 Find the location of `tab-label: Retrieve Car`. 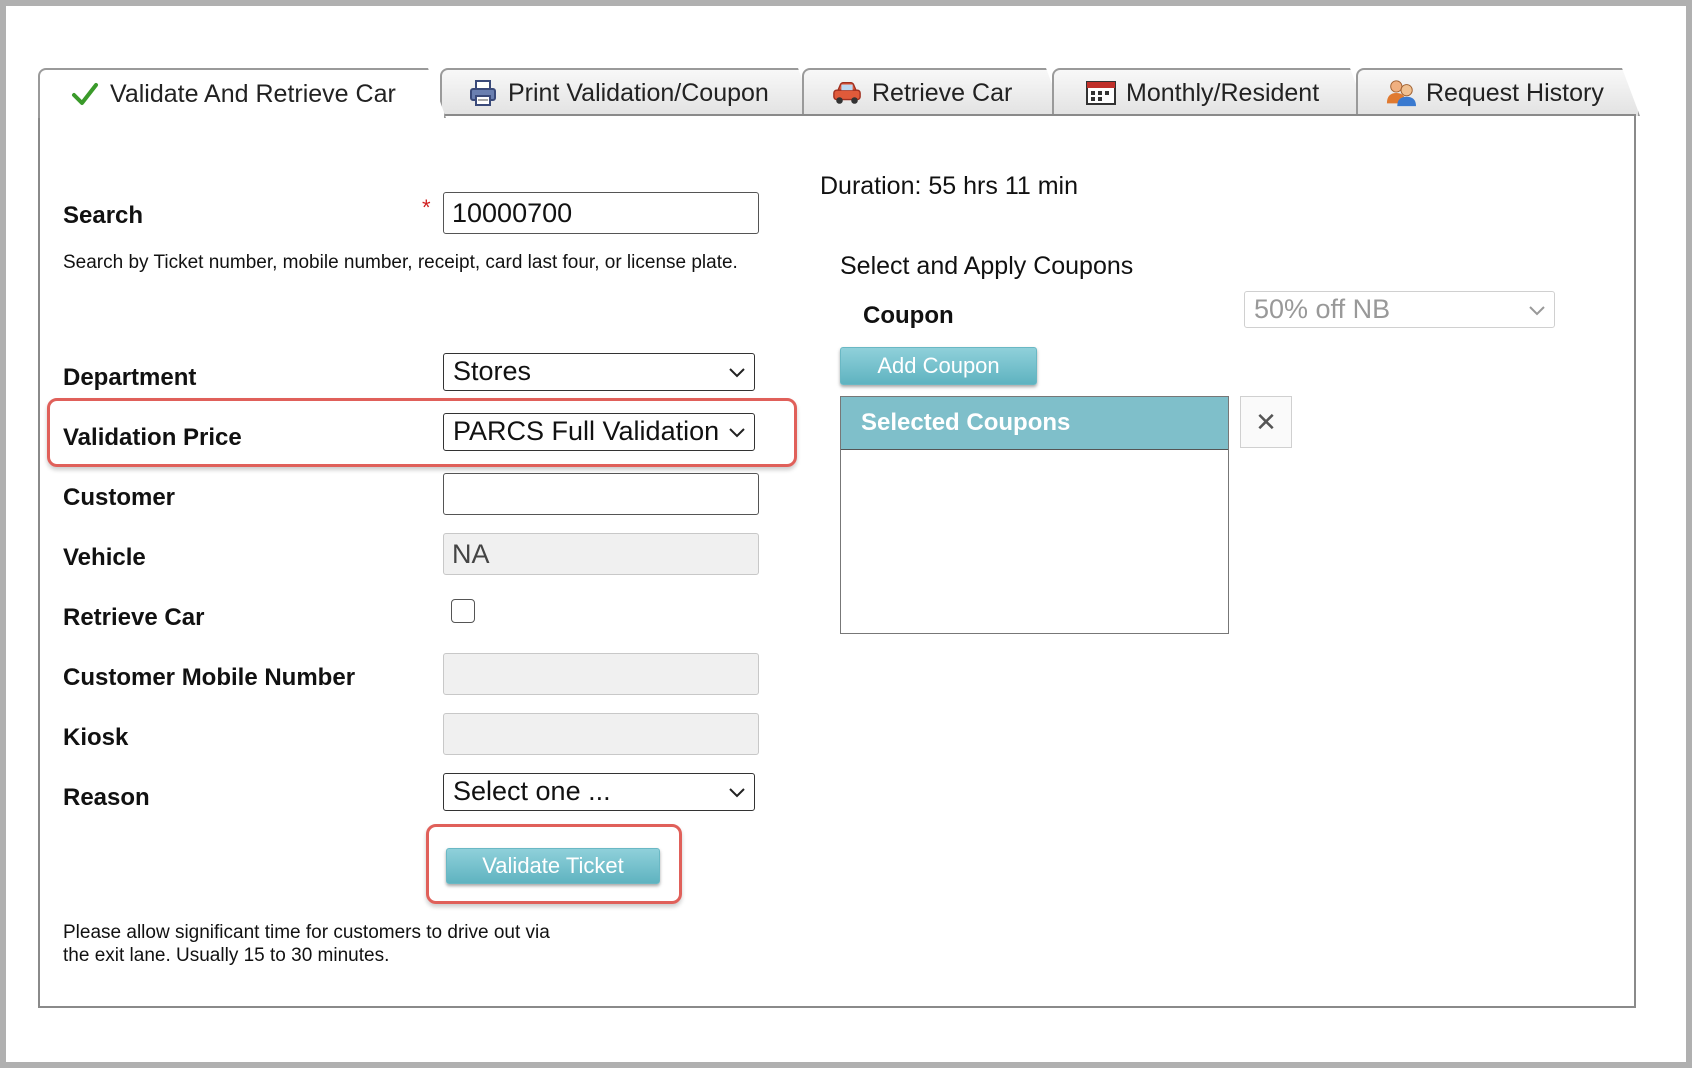

tab-label: Retrieve Car is located at coordinates (942, 92).